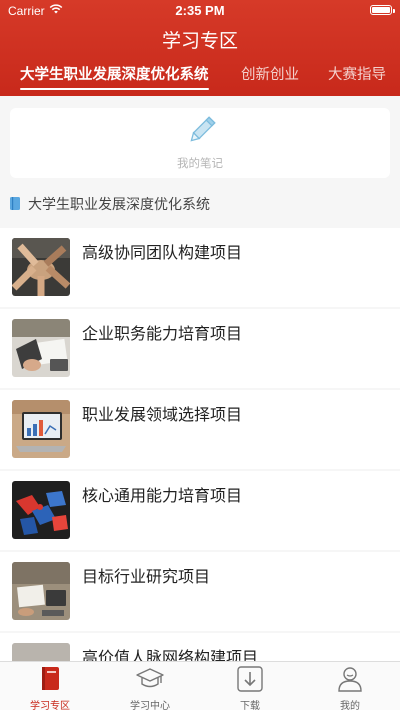 The image size is (400, 710). I want to click on tab-label: 创新创业, so click(270, 75).